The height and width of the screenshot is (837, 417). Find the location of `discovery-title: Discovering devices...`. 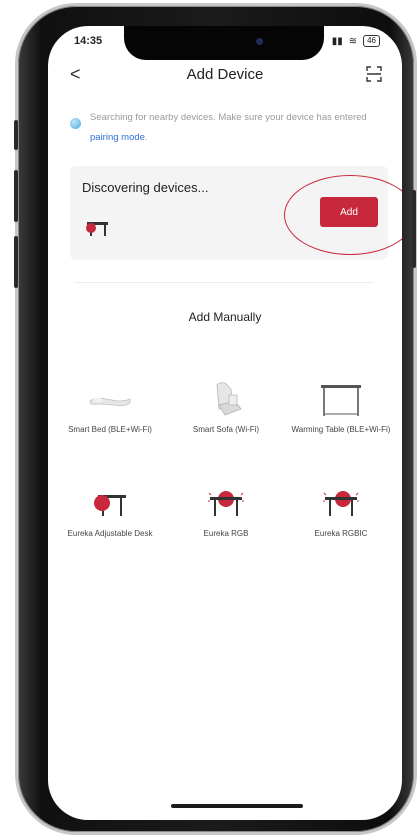

discovery-title: Discovering devices... is located at coordinates (145, 187).